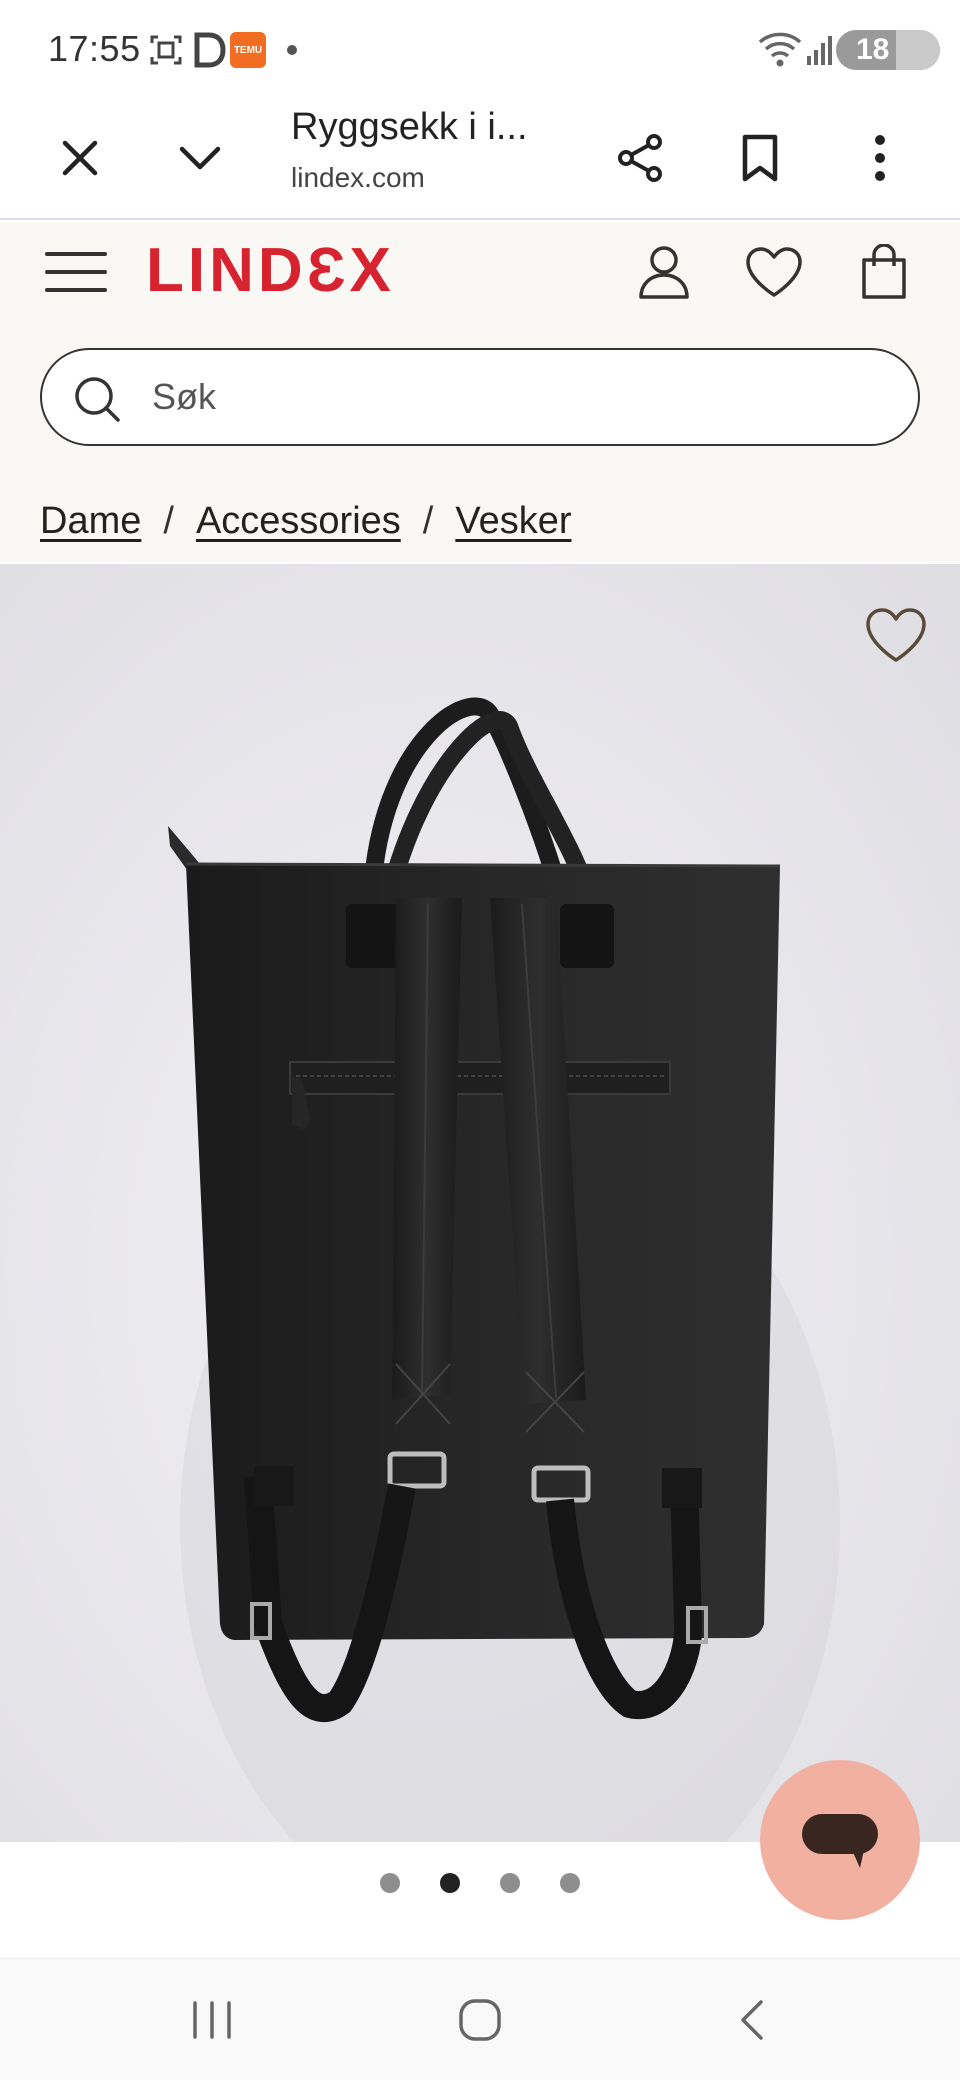 This screenshot has height=2080, width=960. I want to click on temu-icon: TEMU, so click(248, 50).